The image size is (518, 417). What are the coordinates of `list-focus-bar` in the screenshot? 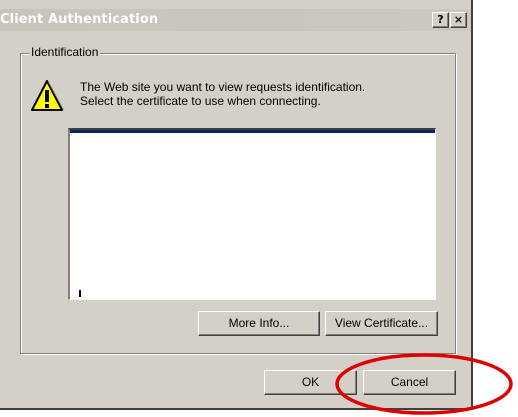 It's located at (252, 131).